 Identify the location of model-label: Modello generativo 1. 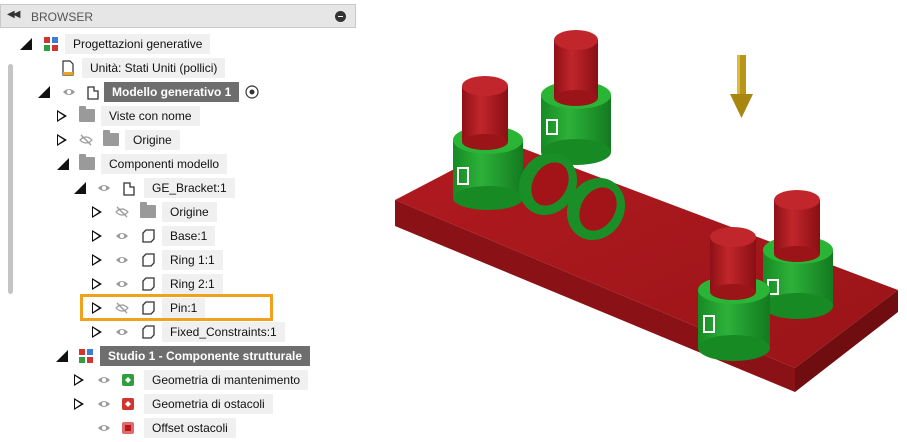
(172, 92).